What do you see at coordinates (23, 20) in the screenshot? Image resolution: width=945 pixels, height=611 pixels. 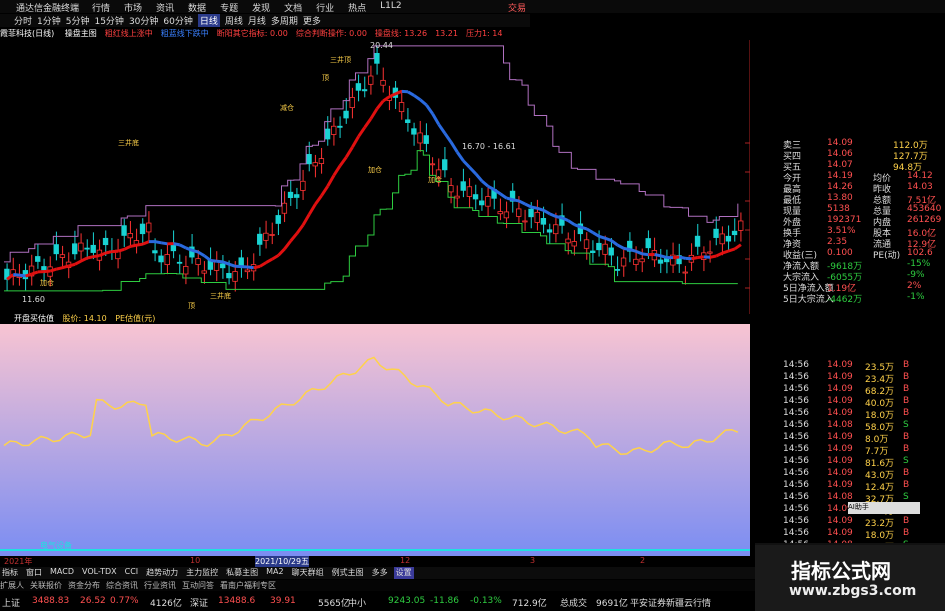 I see `period-tab: 分时` at bounding box center [23, 20].